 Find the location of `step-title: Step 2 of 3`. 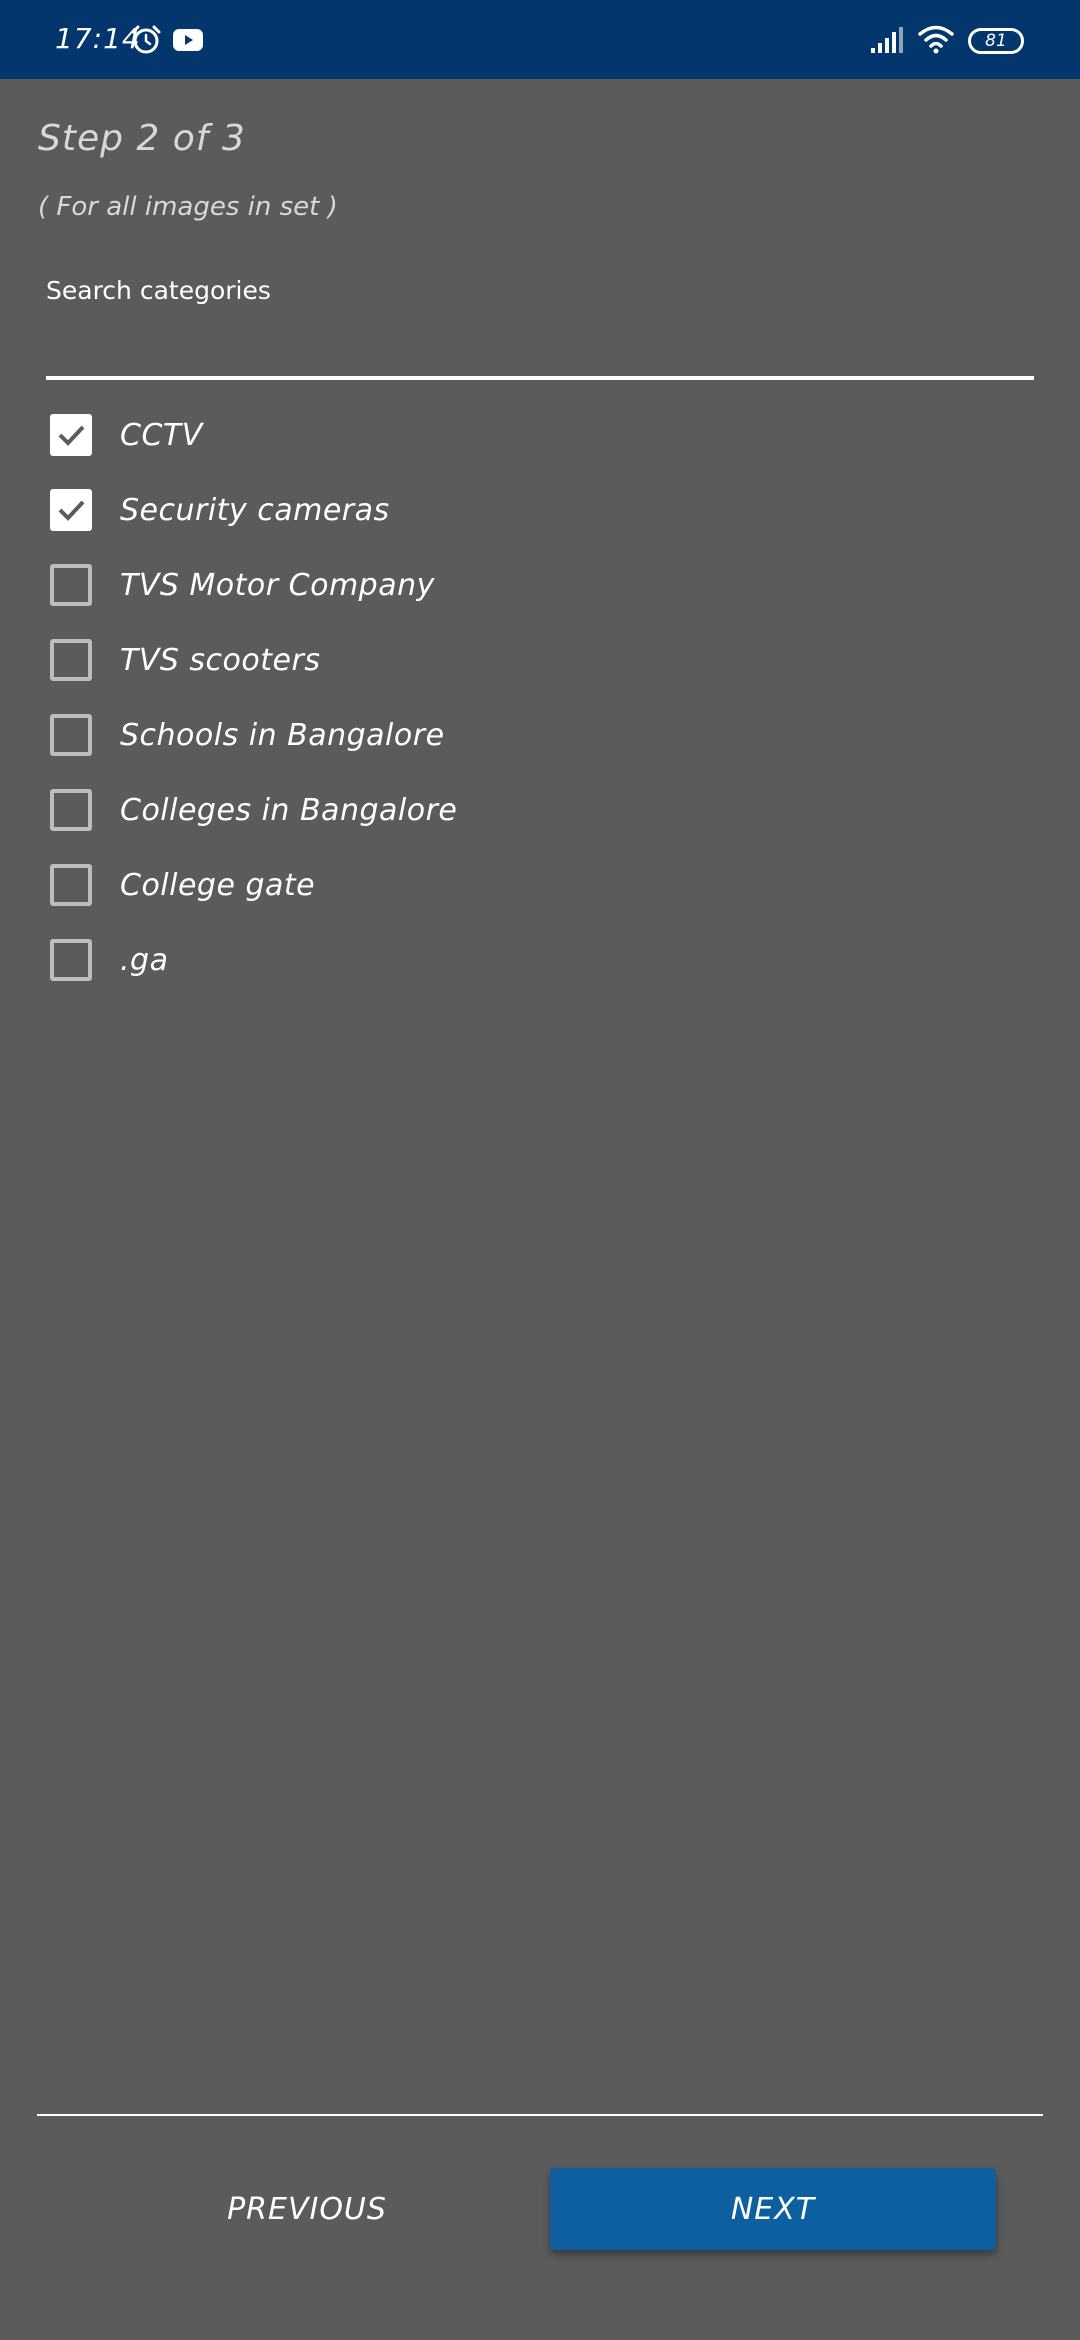

step-title: Step 2 of 3 is located at coordinates (142, 138).